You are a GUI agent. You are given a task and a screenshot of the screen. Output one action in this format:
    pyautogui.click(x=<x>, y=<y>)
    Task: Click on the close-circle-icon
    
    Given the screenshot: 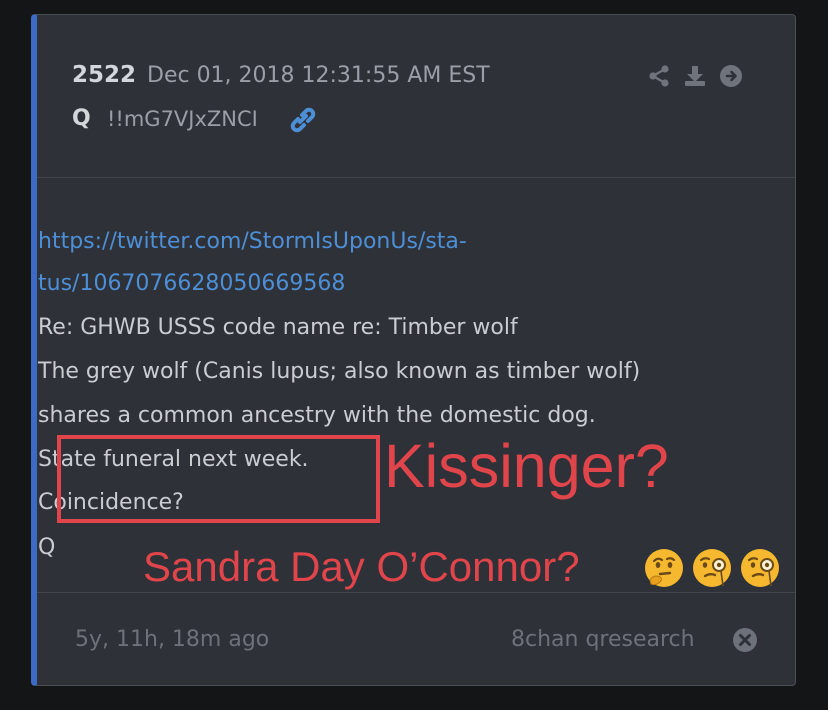 What is the action you would take?
    pyautogui.click(x=745, y=640)
    